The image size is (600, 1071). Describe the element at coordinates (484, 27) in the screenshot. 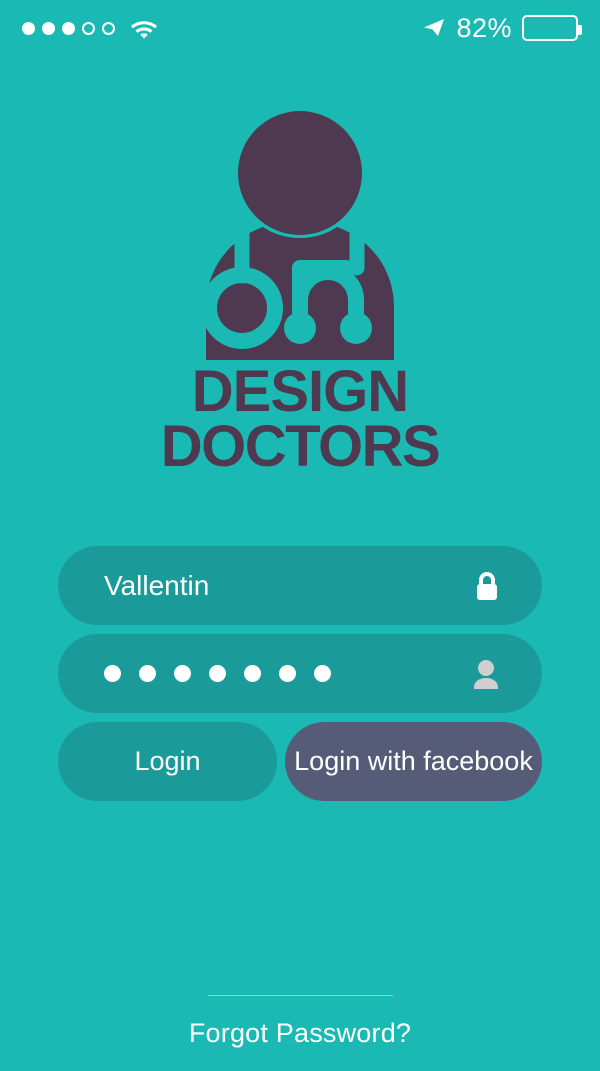

I see `battery-percent-label: 82%` at that location.